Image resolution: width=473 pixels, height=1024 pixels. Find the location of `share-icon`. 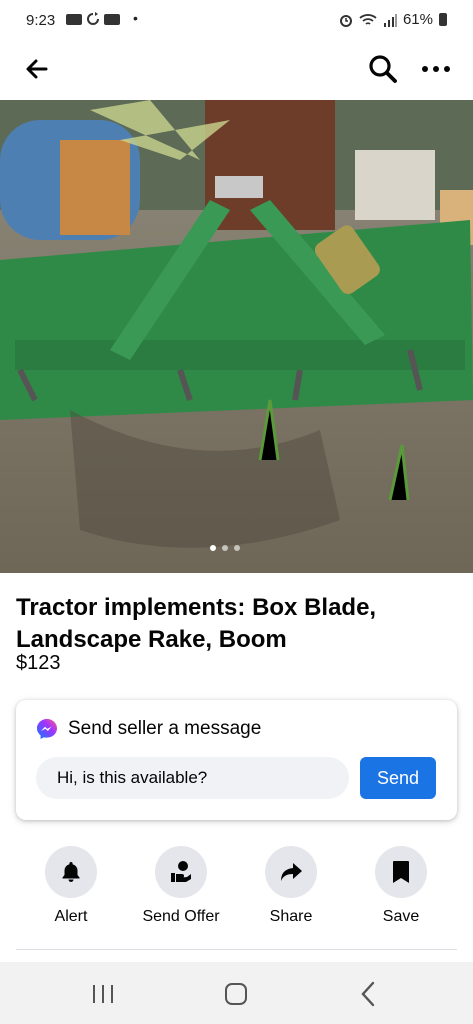

share-icon is located at coordinates (291, 872).